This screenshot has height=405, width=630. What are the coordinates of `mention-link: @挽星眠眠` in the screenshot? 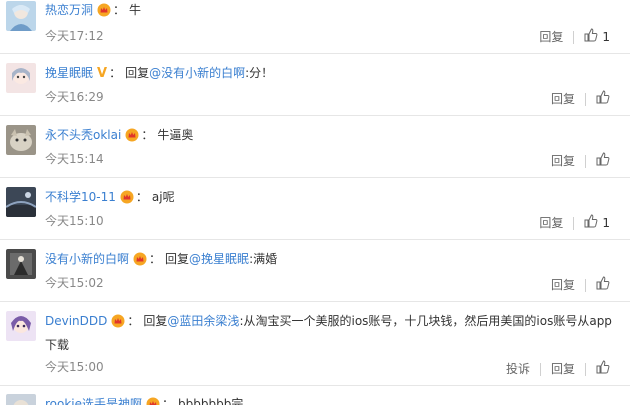 It's located at (219, 259).